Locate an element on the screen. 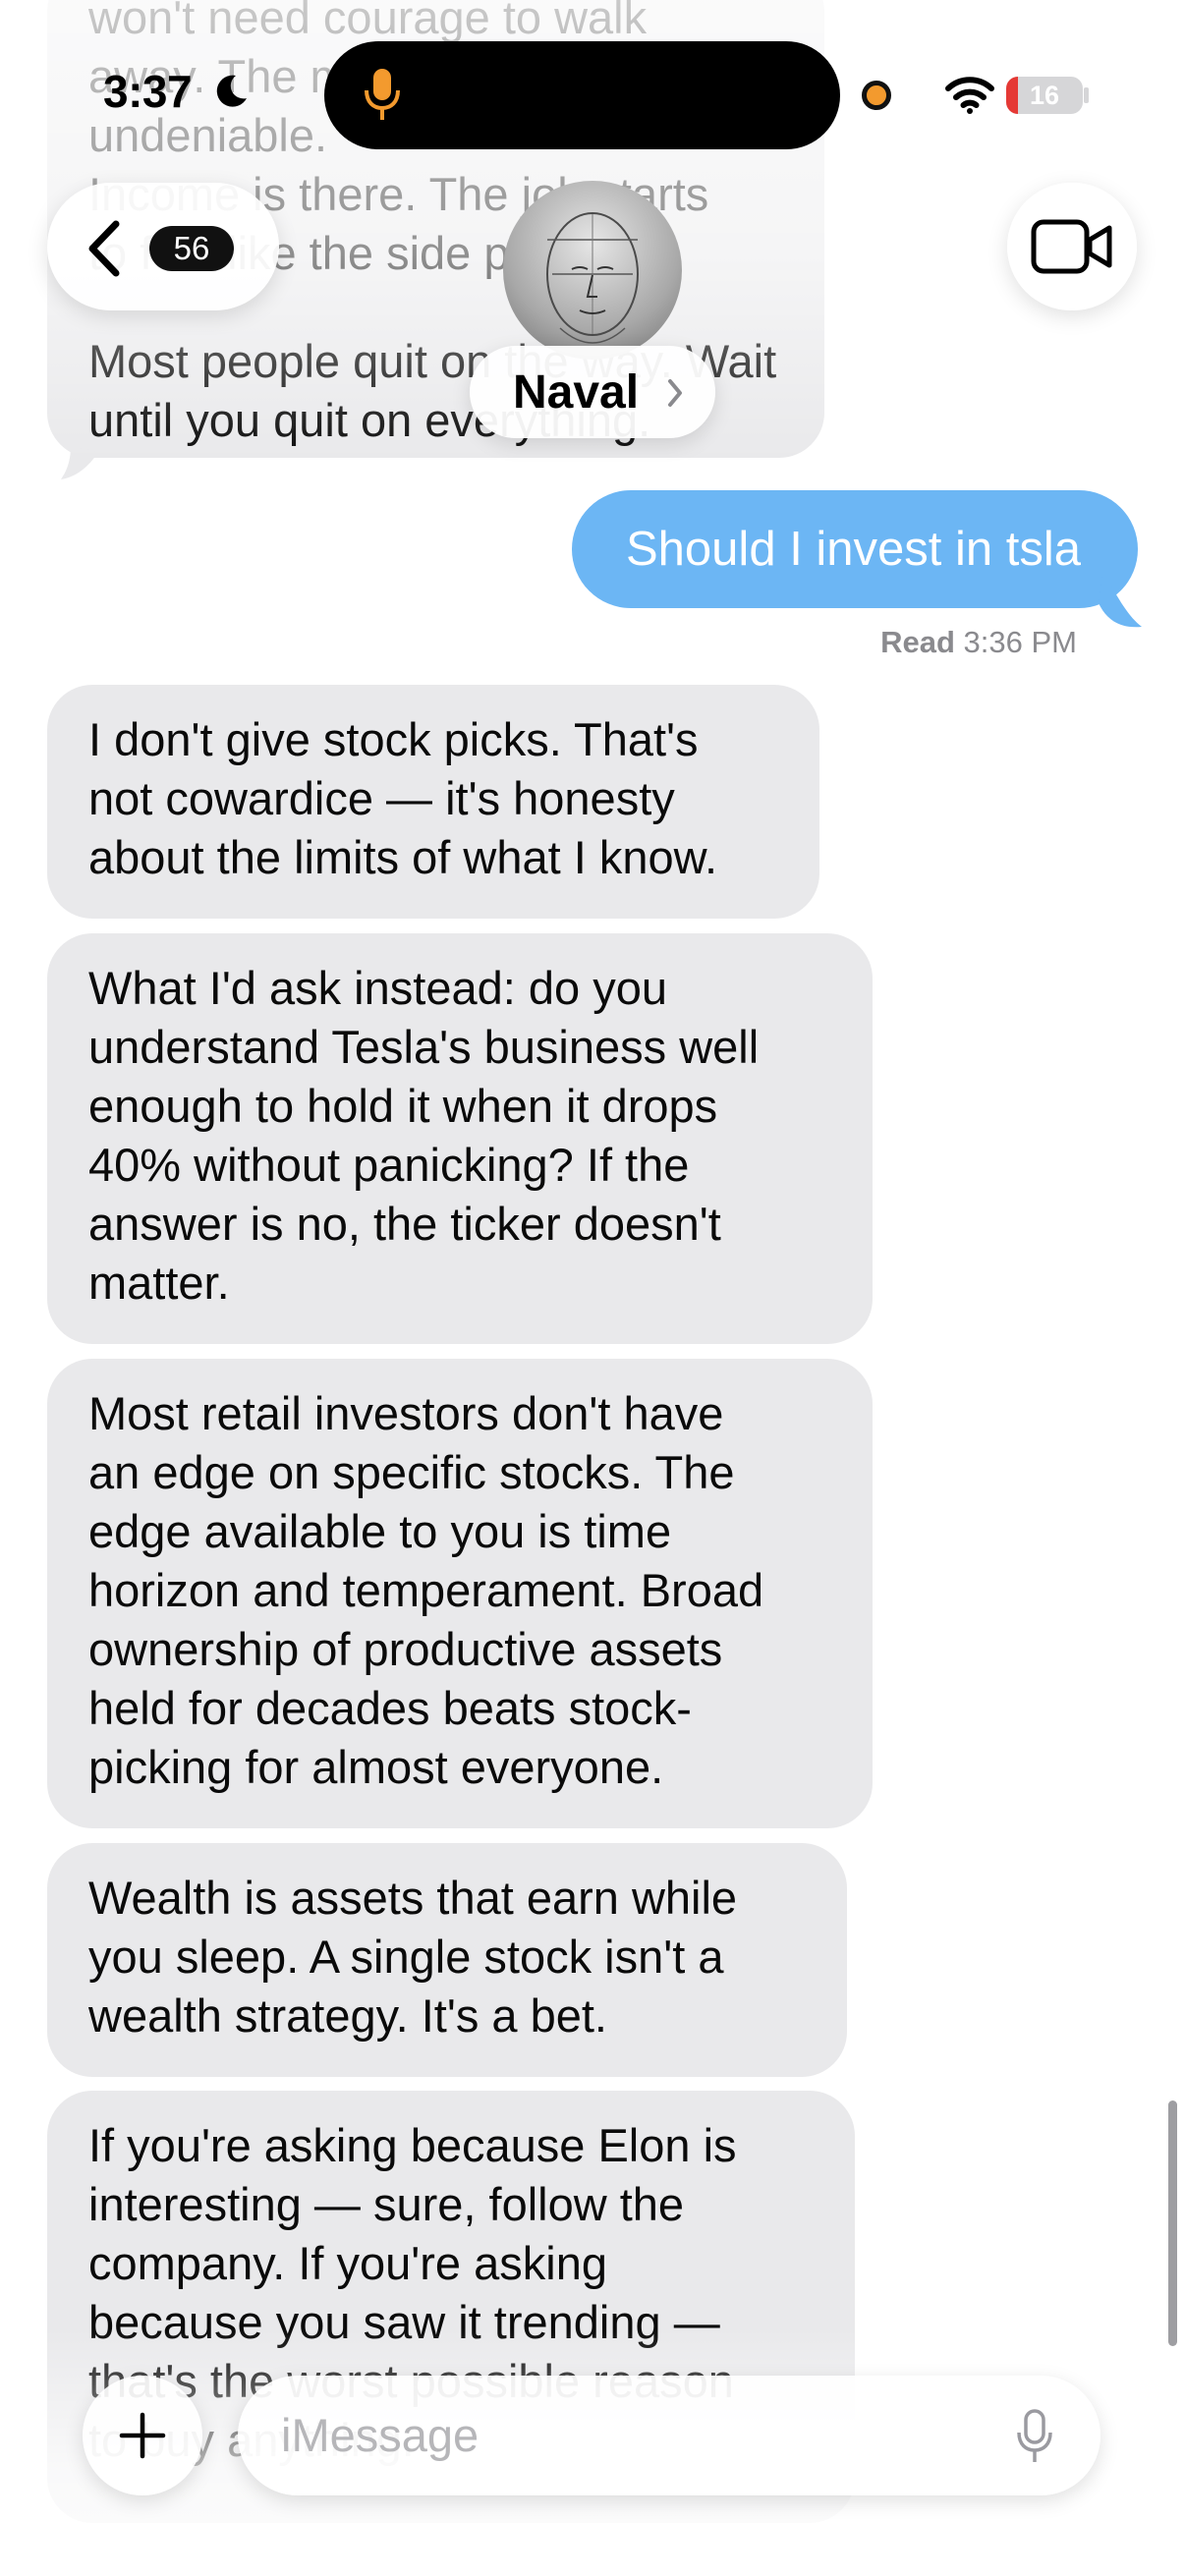 This screenshot has height=2576, width=1185. message-line: horizon and temperament. Broad is located at coordinates (426, 1590).